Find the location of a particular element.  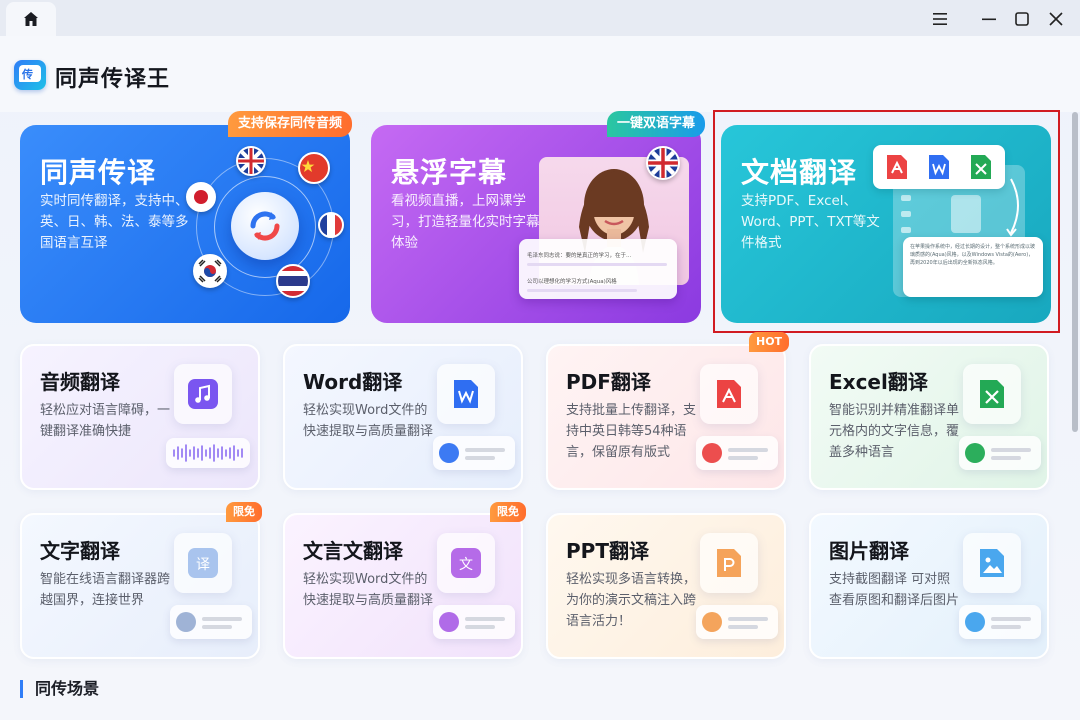

minimize-button is located at coordinates (989, 19).